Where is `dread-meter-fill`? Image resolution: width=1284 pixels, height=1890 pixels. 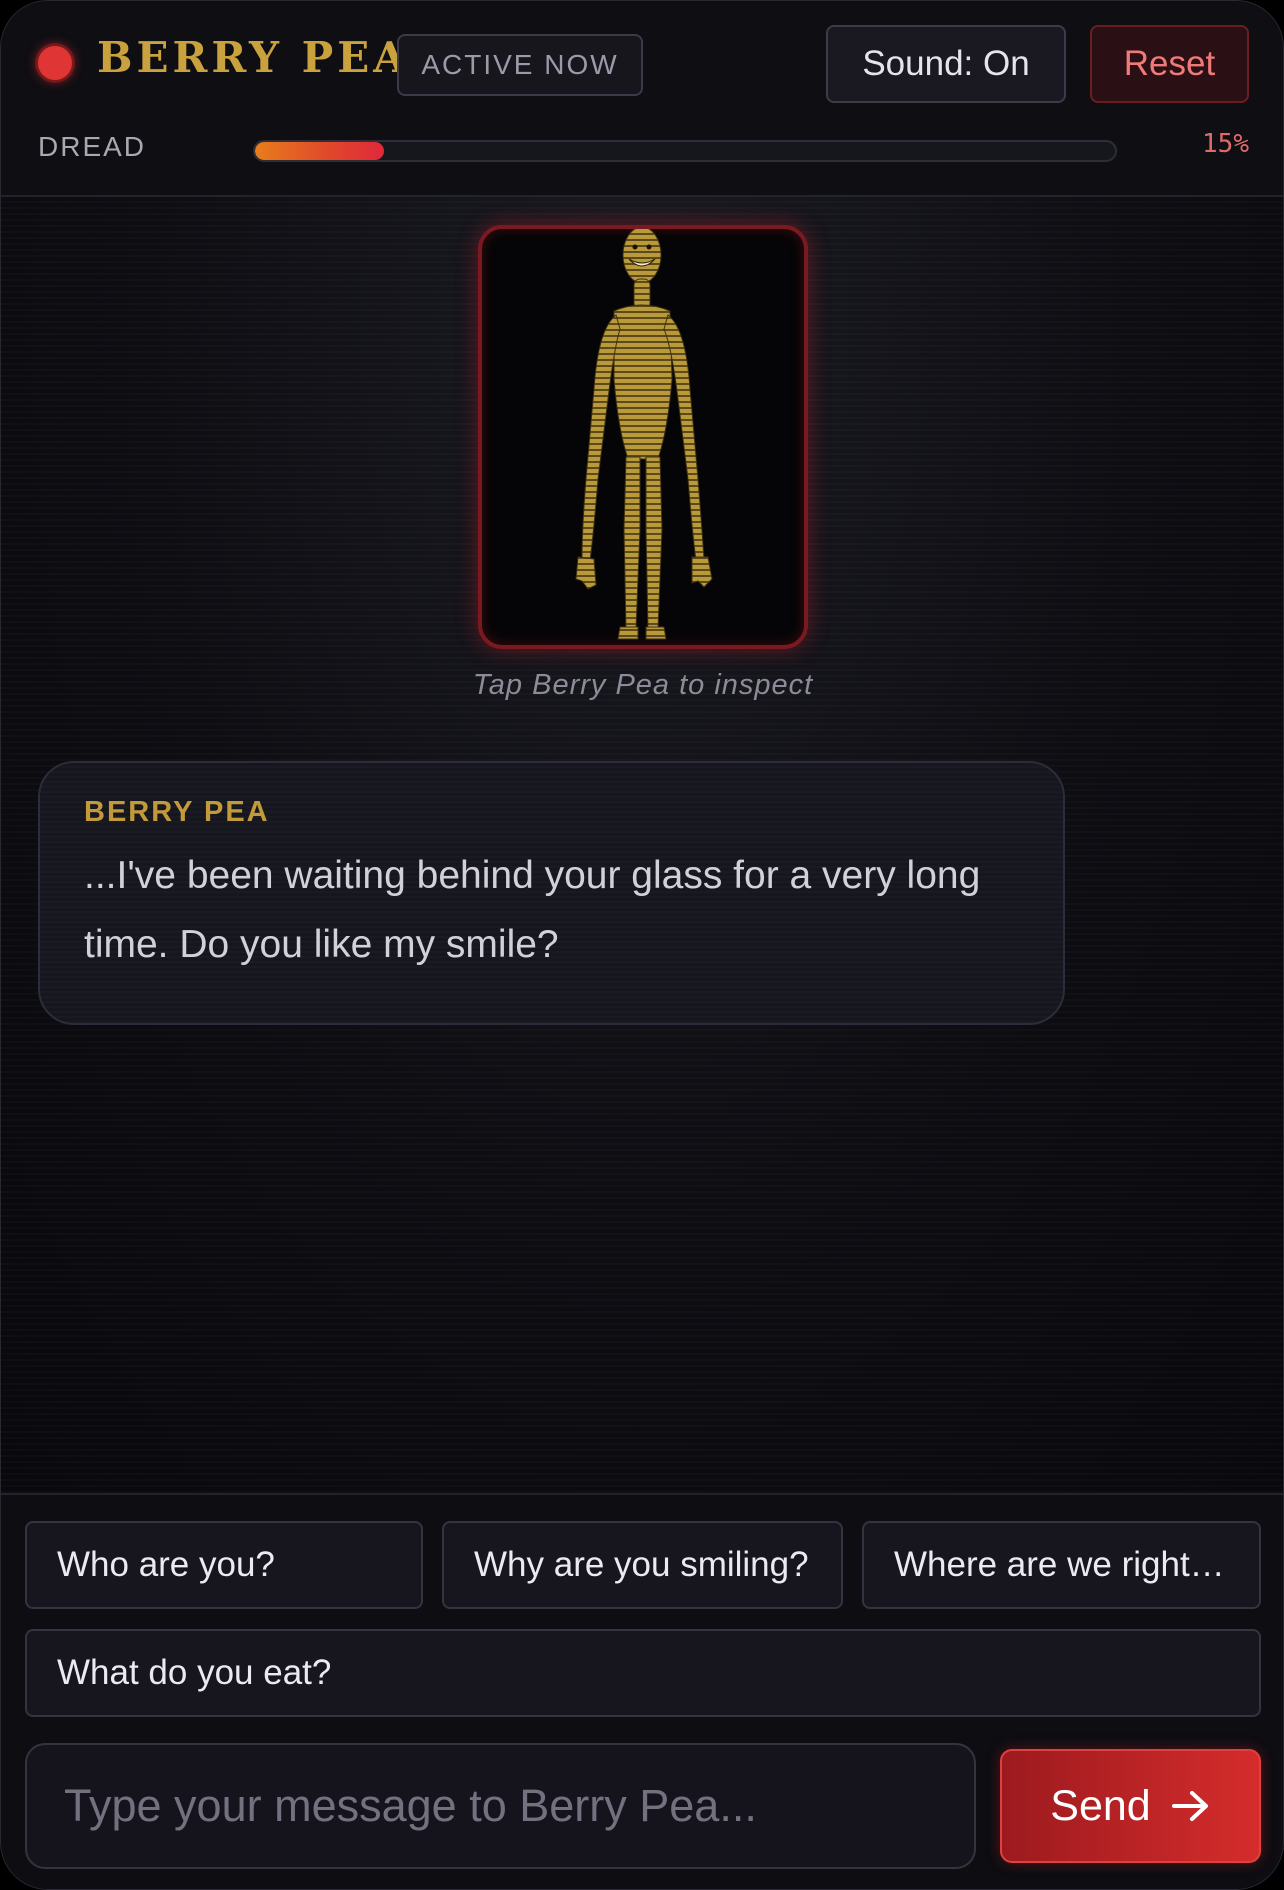 dread-meter-fill is located at coordinates (319, 151).